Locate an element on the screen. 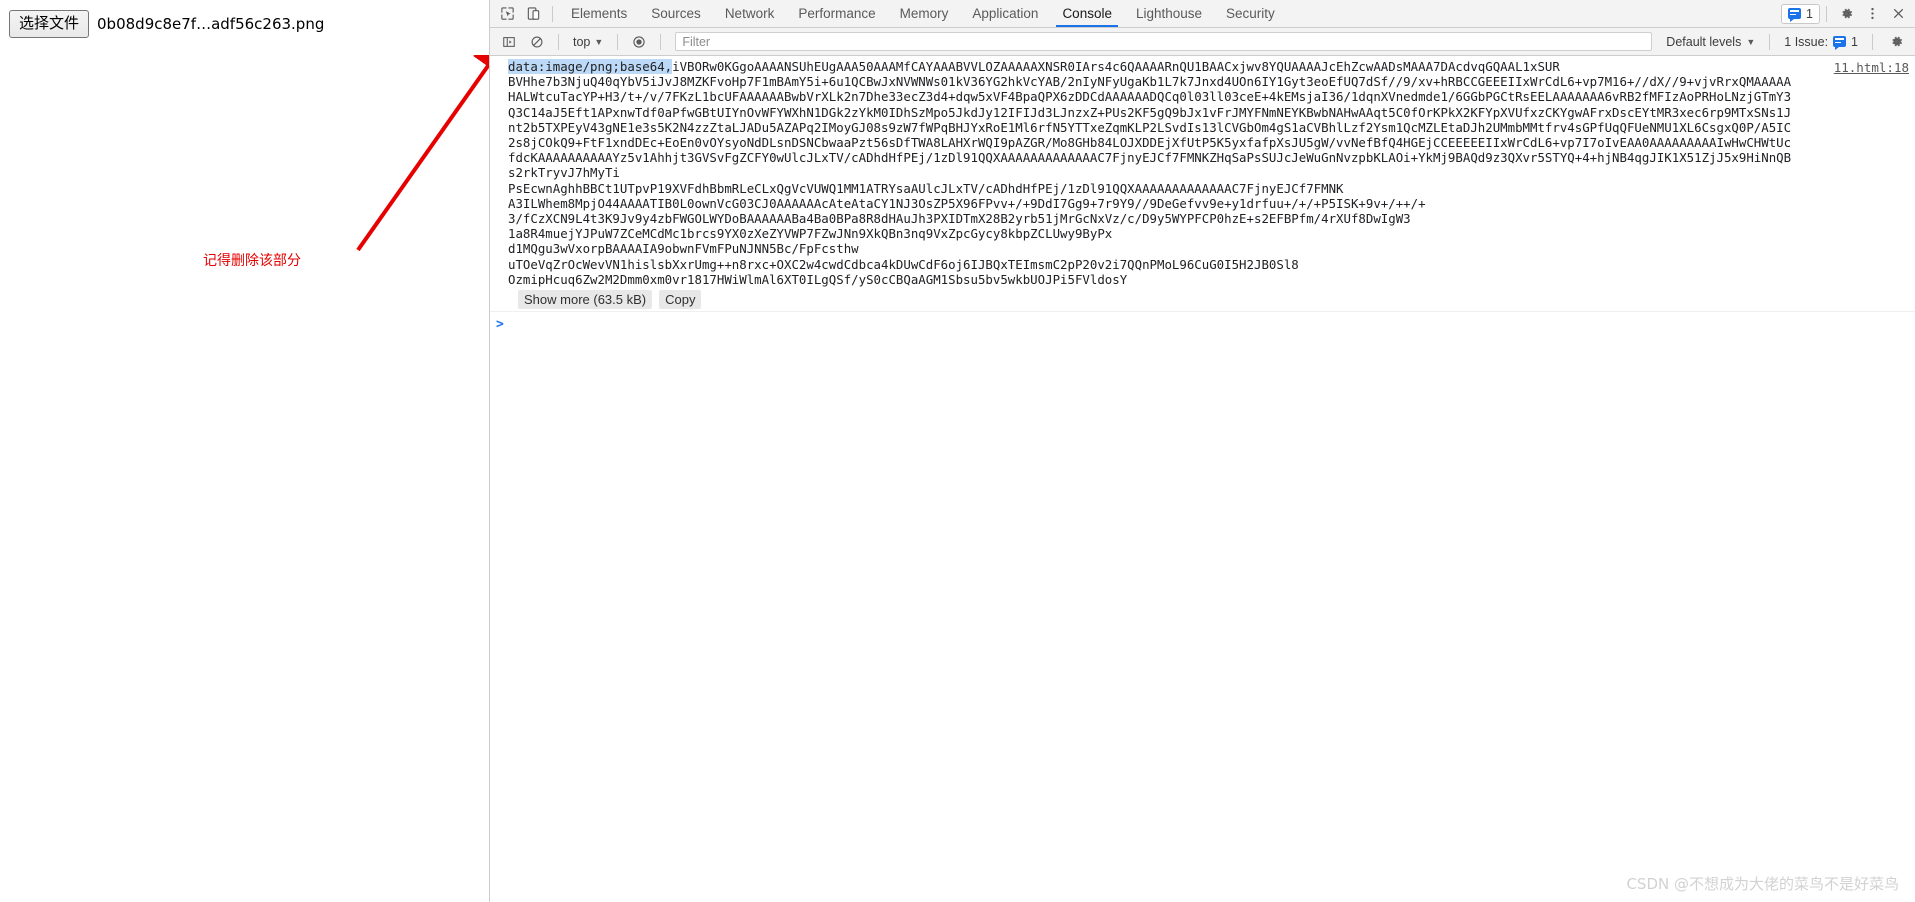 This screenshot has height=902, width=1915. gear-icon is located at coordinates (1846, 14).